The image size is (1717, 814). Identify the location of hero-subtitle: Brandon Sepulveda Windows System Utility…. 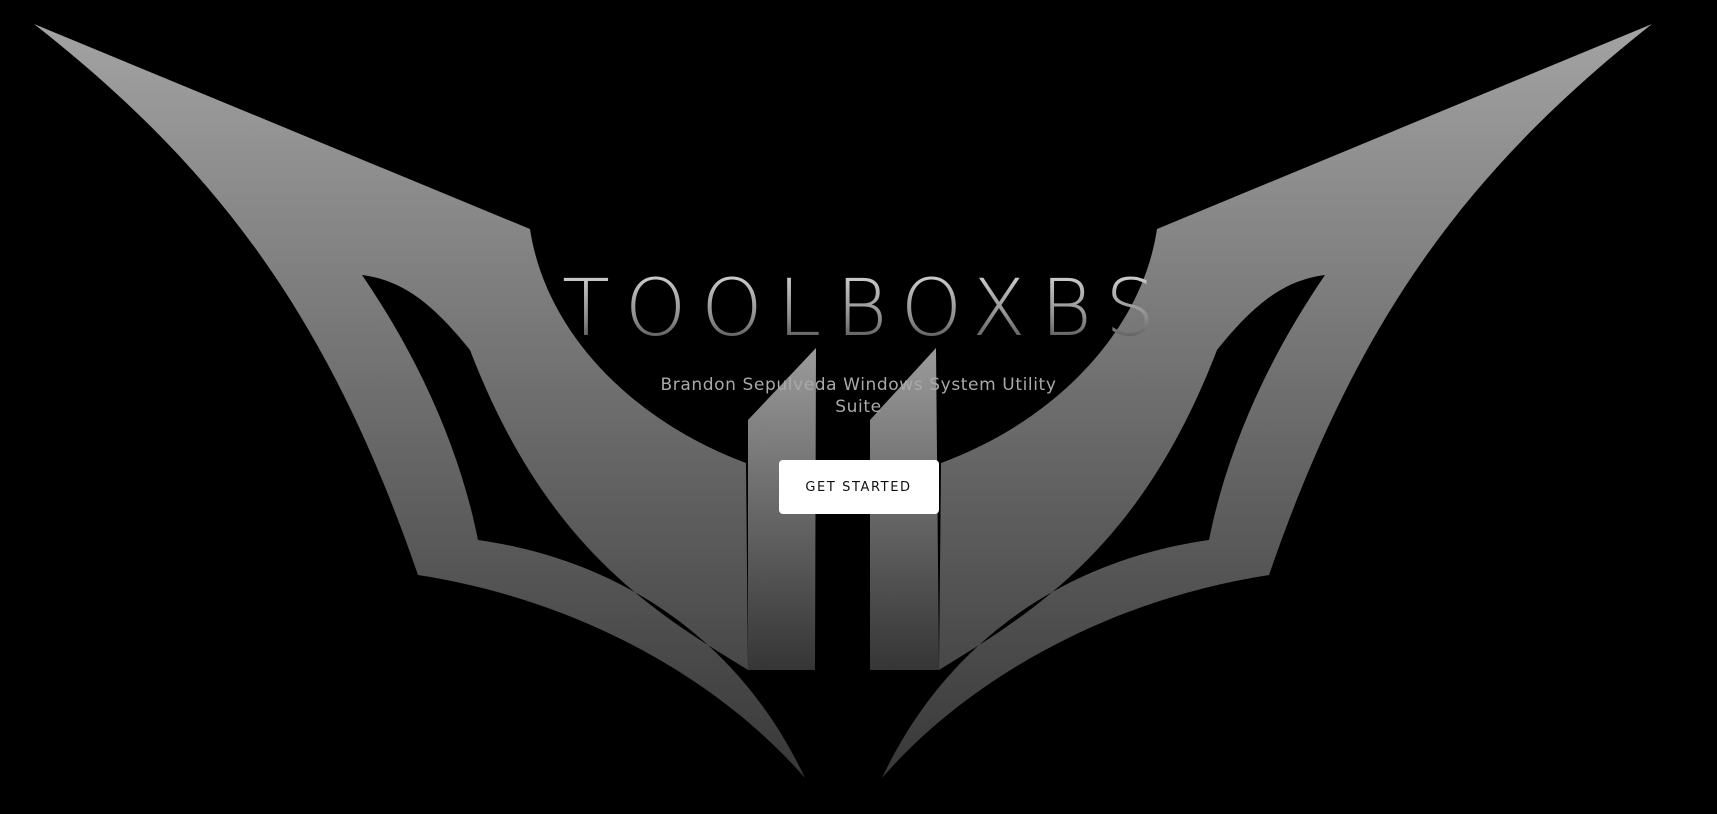
(858, 396).